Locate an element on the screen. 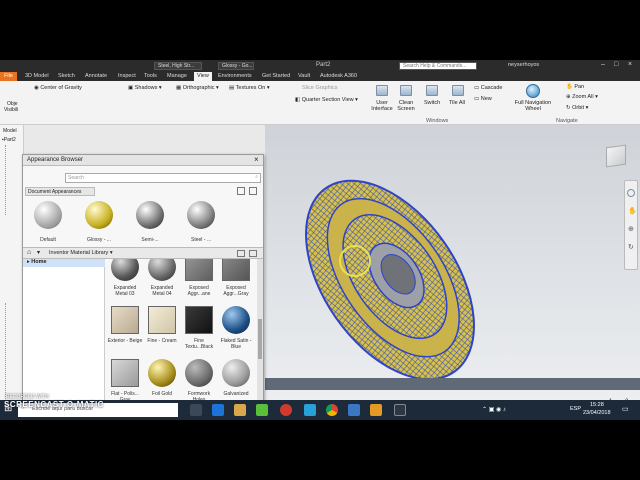 The height and width of the screenshot is (480, 640). tab-environments: Environments is located at coordinates (235, 76).